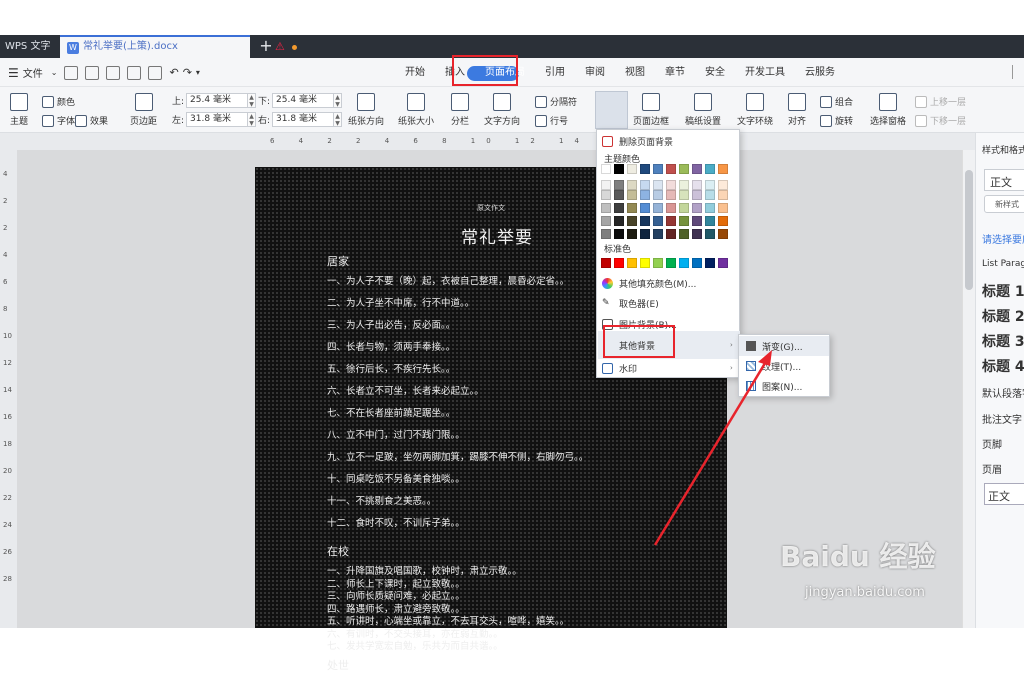  What do you see at coordinates (992, 468) in the screenshot?
I see `style-header: 页眉` at bounding box center [992, 468].